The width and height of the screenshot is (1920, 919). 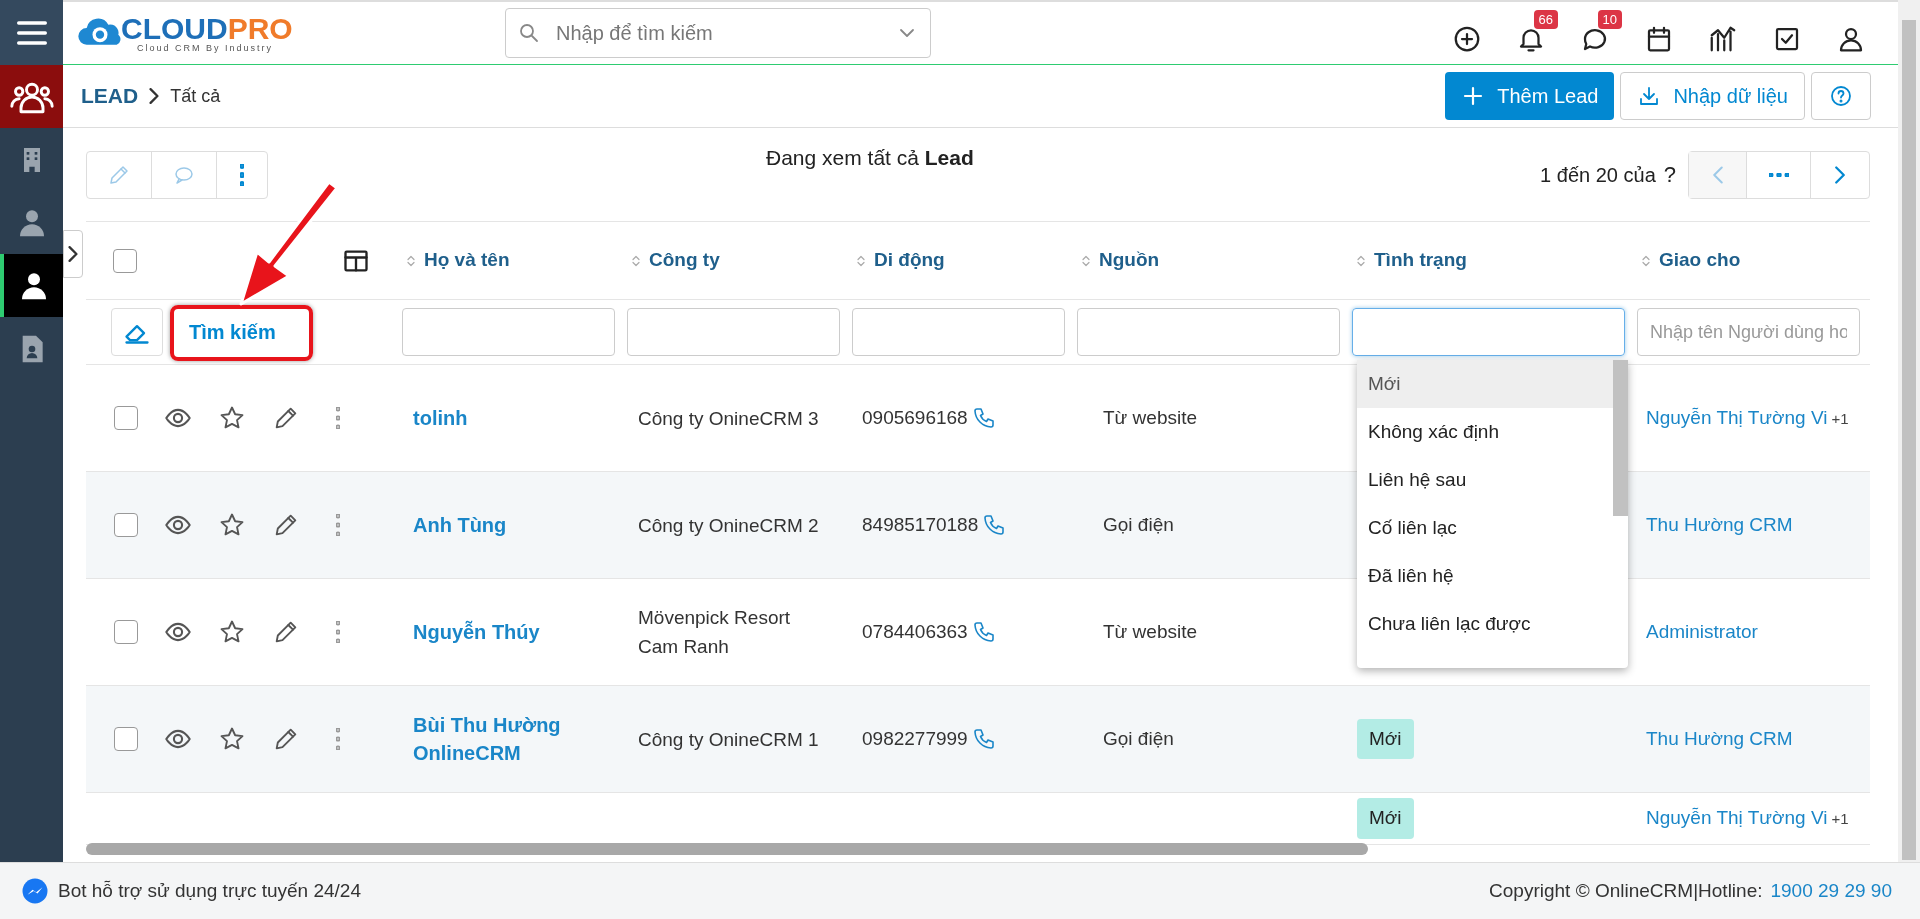 I want to click on lead-name-link: Anh Tùng, so click(x=511, y=525).